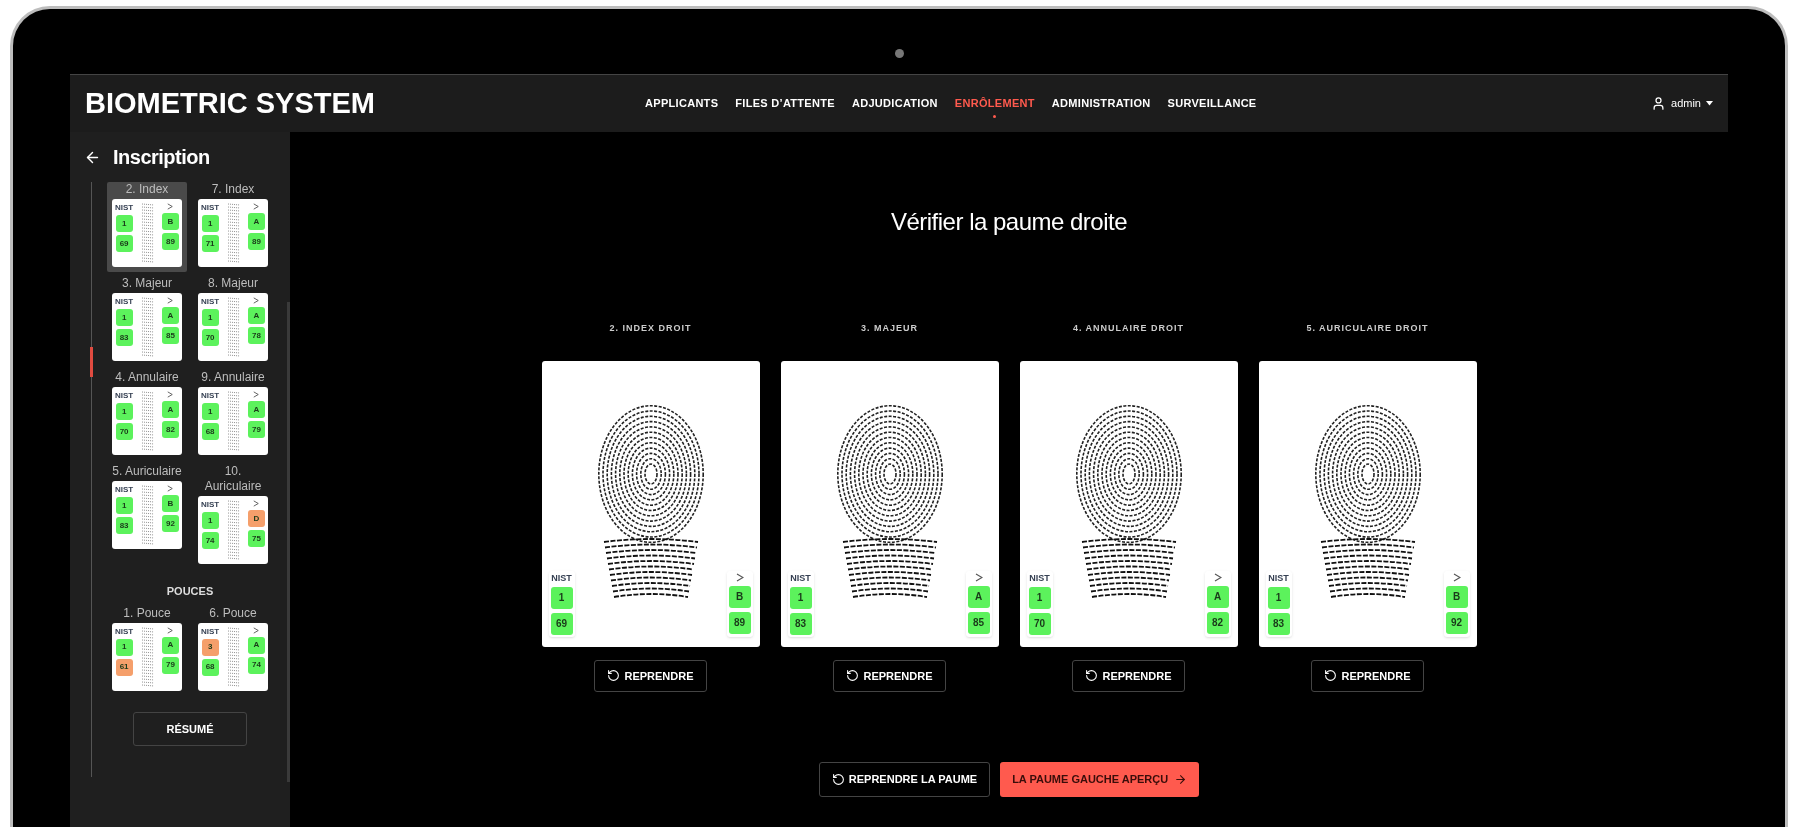  Describe the element at coordinates (994, 103) in the screenshot. I see `nav-link: ENRÔLEMENT` at that location.